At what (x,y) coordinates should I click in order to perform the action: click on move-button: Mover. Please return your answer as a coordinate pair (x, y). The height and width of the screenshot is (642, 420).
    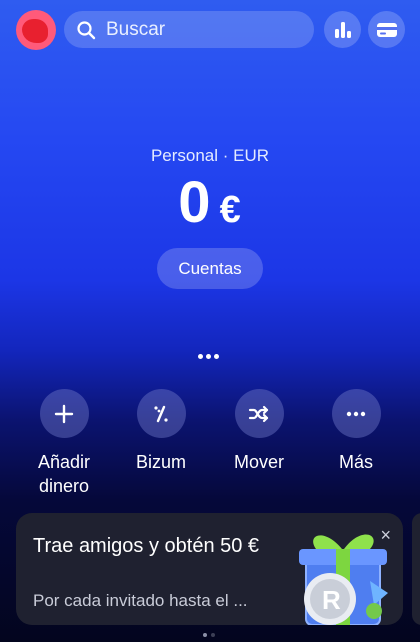
    Looking at the image, I should click on (259, 431).